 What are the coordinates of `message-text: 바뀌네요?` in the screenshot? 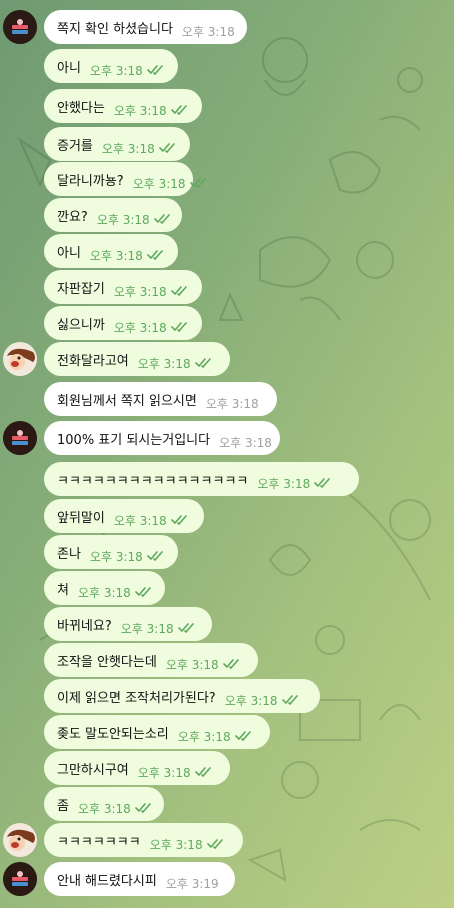 It's located at (84, 626).